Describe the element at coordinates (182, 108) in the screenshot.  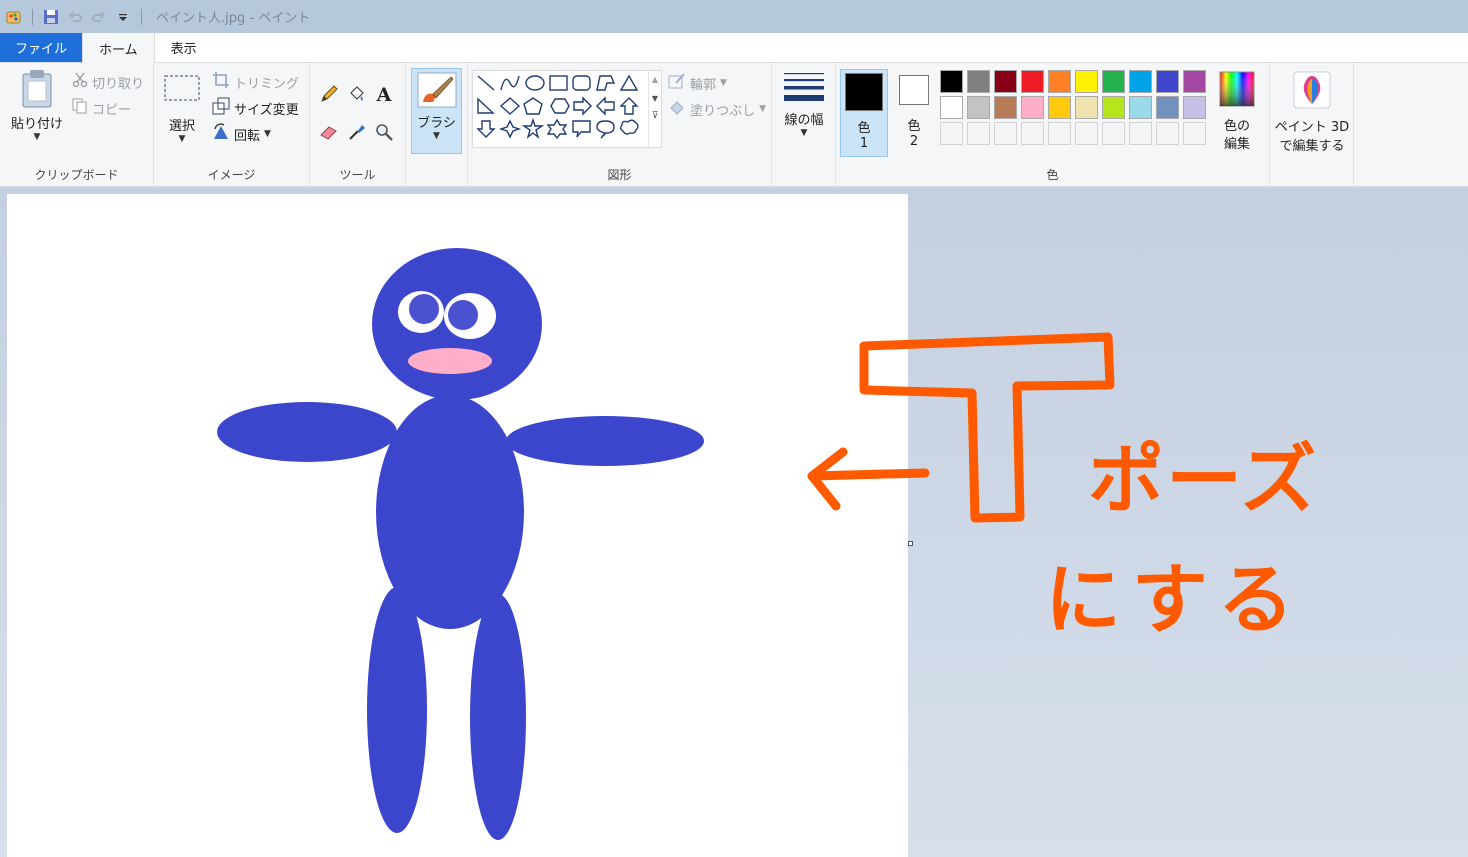
I see `select-button: 選択 ▼` at that location.